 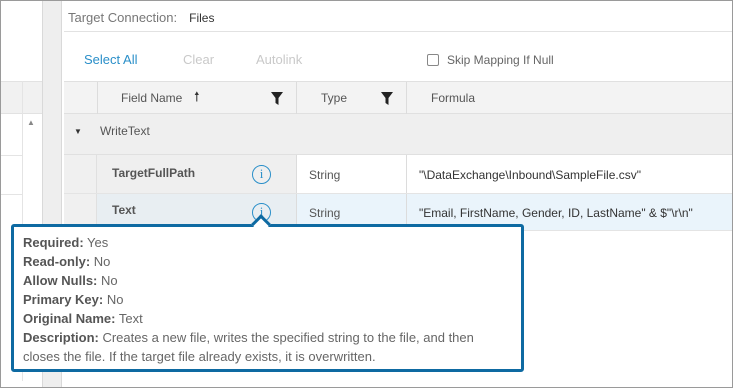 I want to click on field-formula: "\DataExchange\Inbound\SampleFile.csv", so click(x=530, y=175).